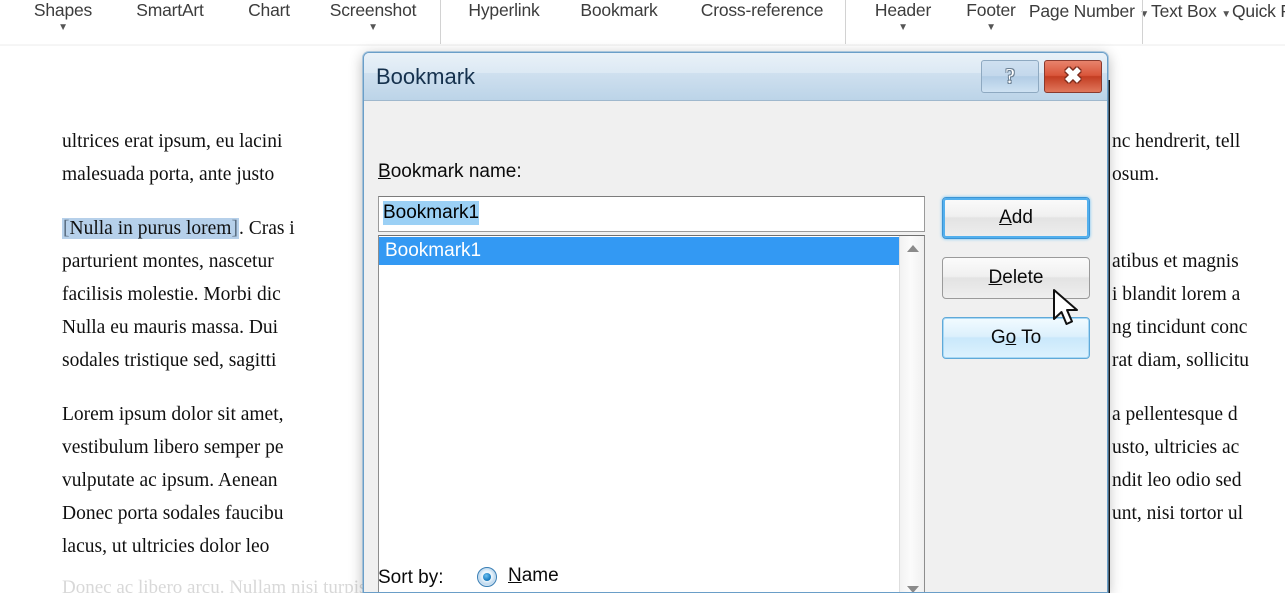 The image size is (1285, 593). I want to click on doc-line: Nulla eu mauris massa. Dui, so click(170, 327).